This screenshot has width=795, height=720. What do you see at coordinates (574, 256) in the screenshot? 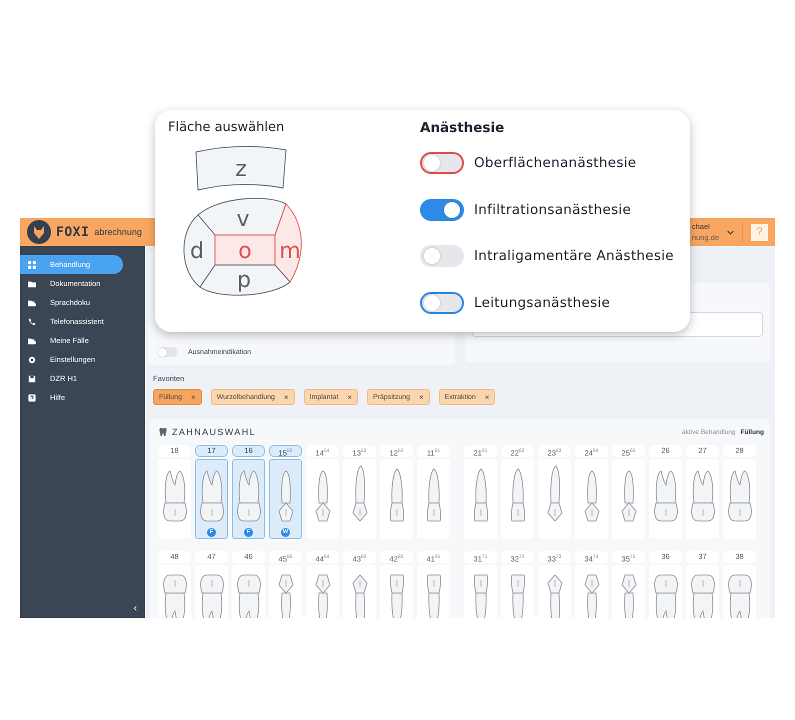
I see `toggle-label: Intraligamentäre Anästhesie` at bounding box center [574, 256].